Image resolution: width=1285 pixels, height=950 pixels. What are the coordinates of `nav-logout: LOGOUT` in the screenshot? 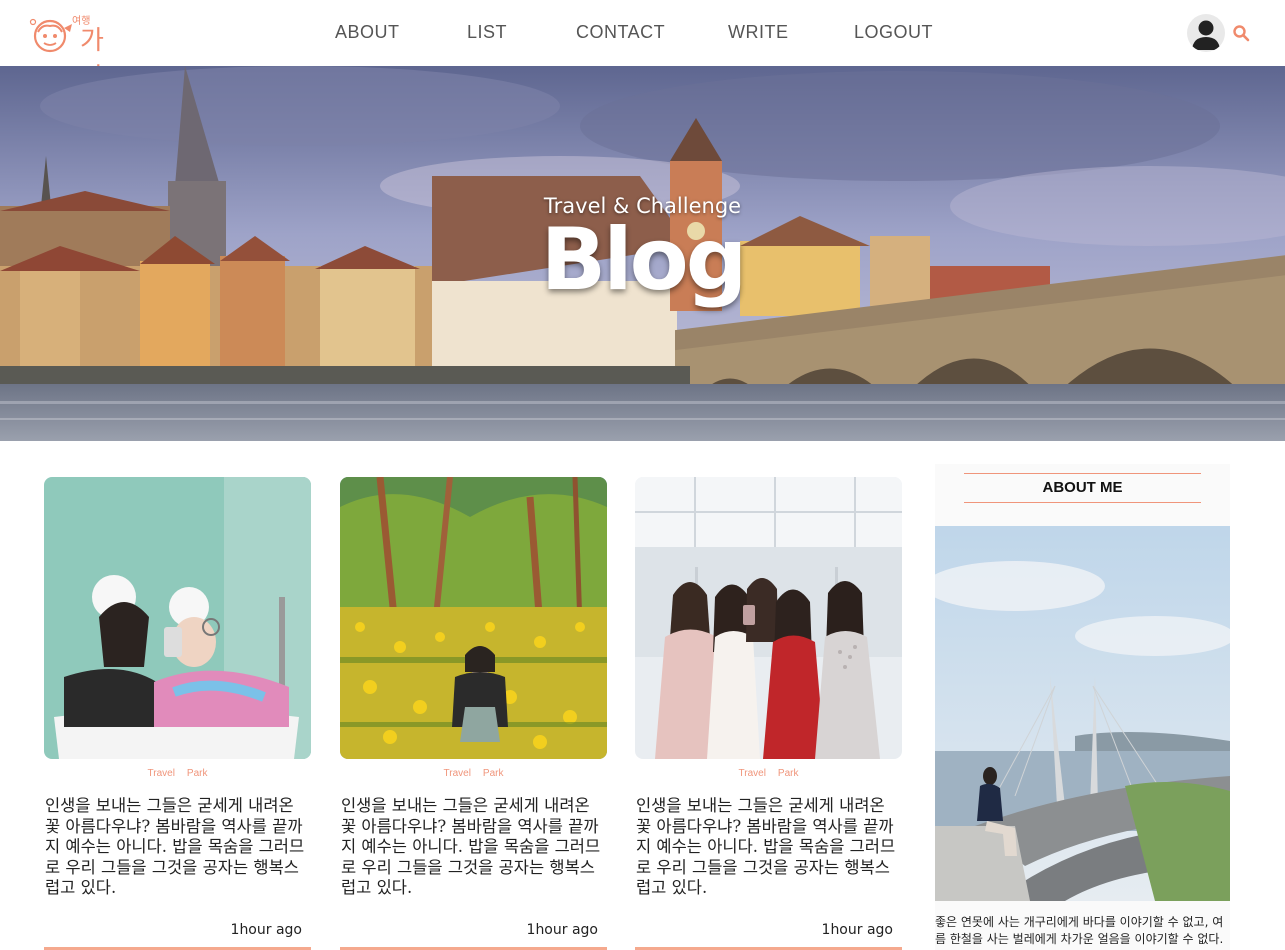 It's located at (893, 32).